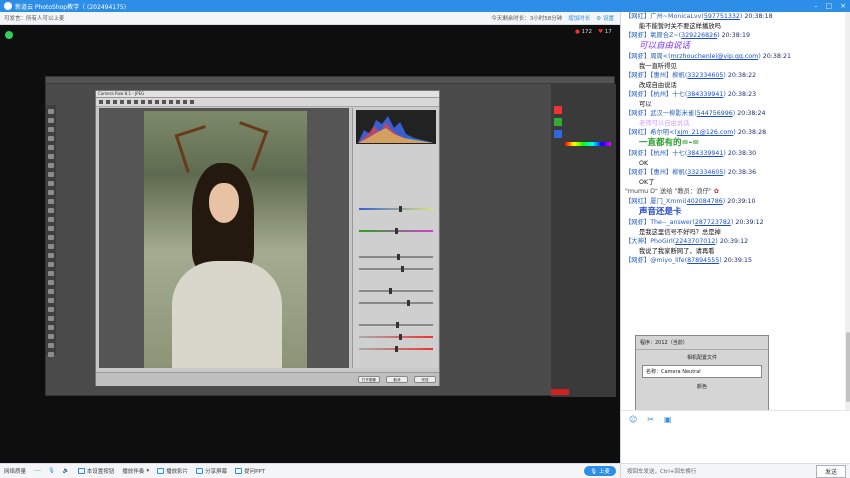 This screenshot has height=478, width=850. Describe the element at coordinates (588, 144) in the screenshot. I see `color-ramp` at that location.